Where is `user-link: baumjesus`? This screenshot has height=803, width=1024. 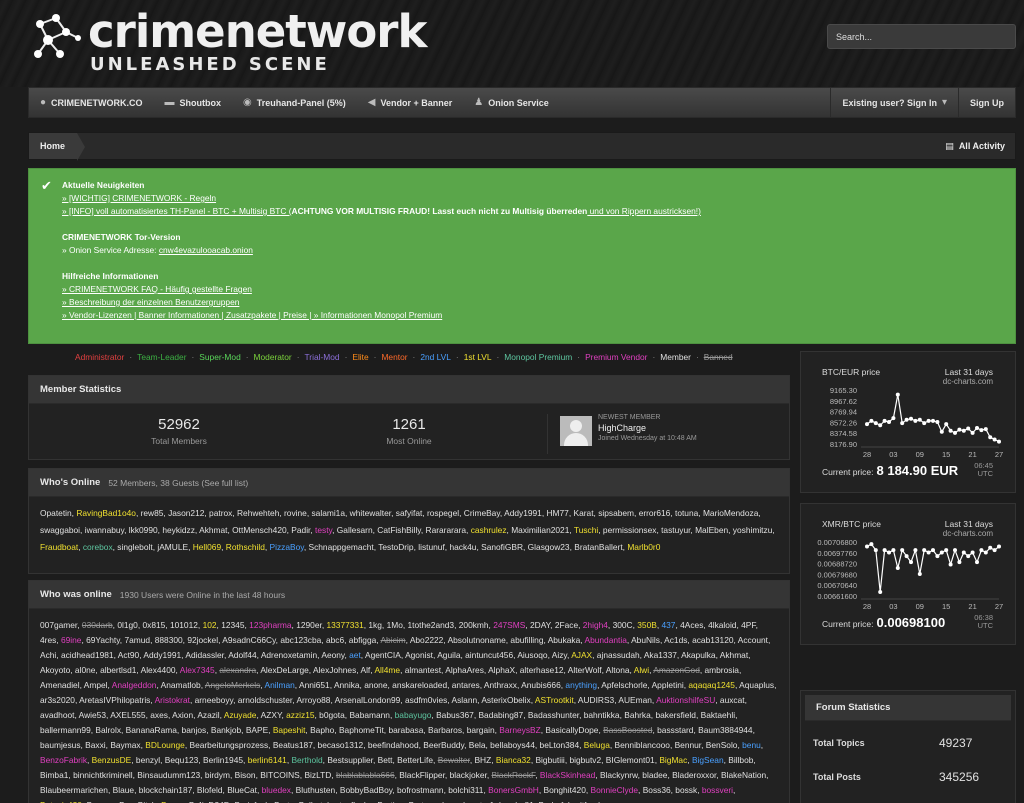
user-link: baumjesus is located at coordinates (60, 745).